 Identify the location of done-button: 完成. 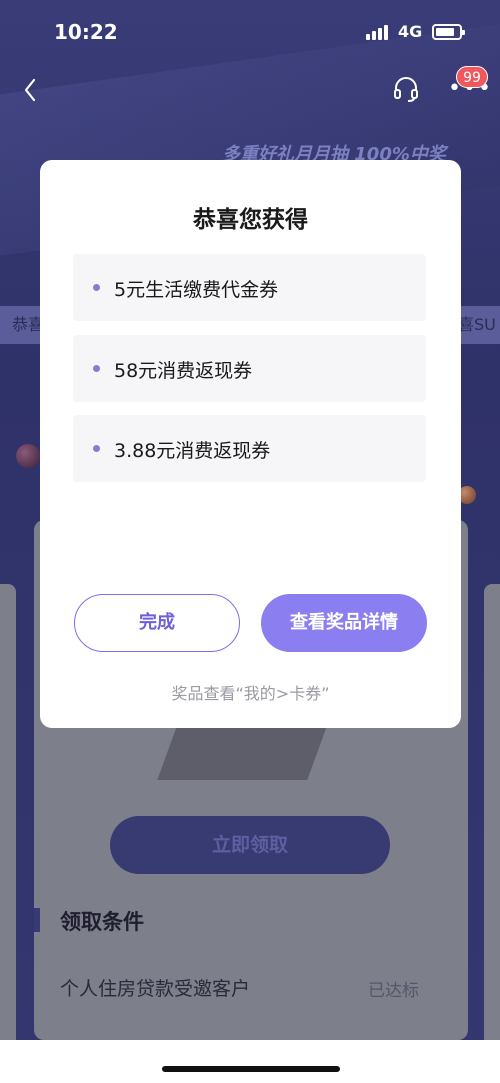
(157, 623).